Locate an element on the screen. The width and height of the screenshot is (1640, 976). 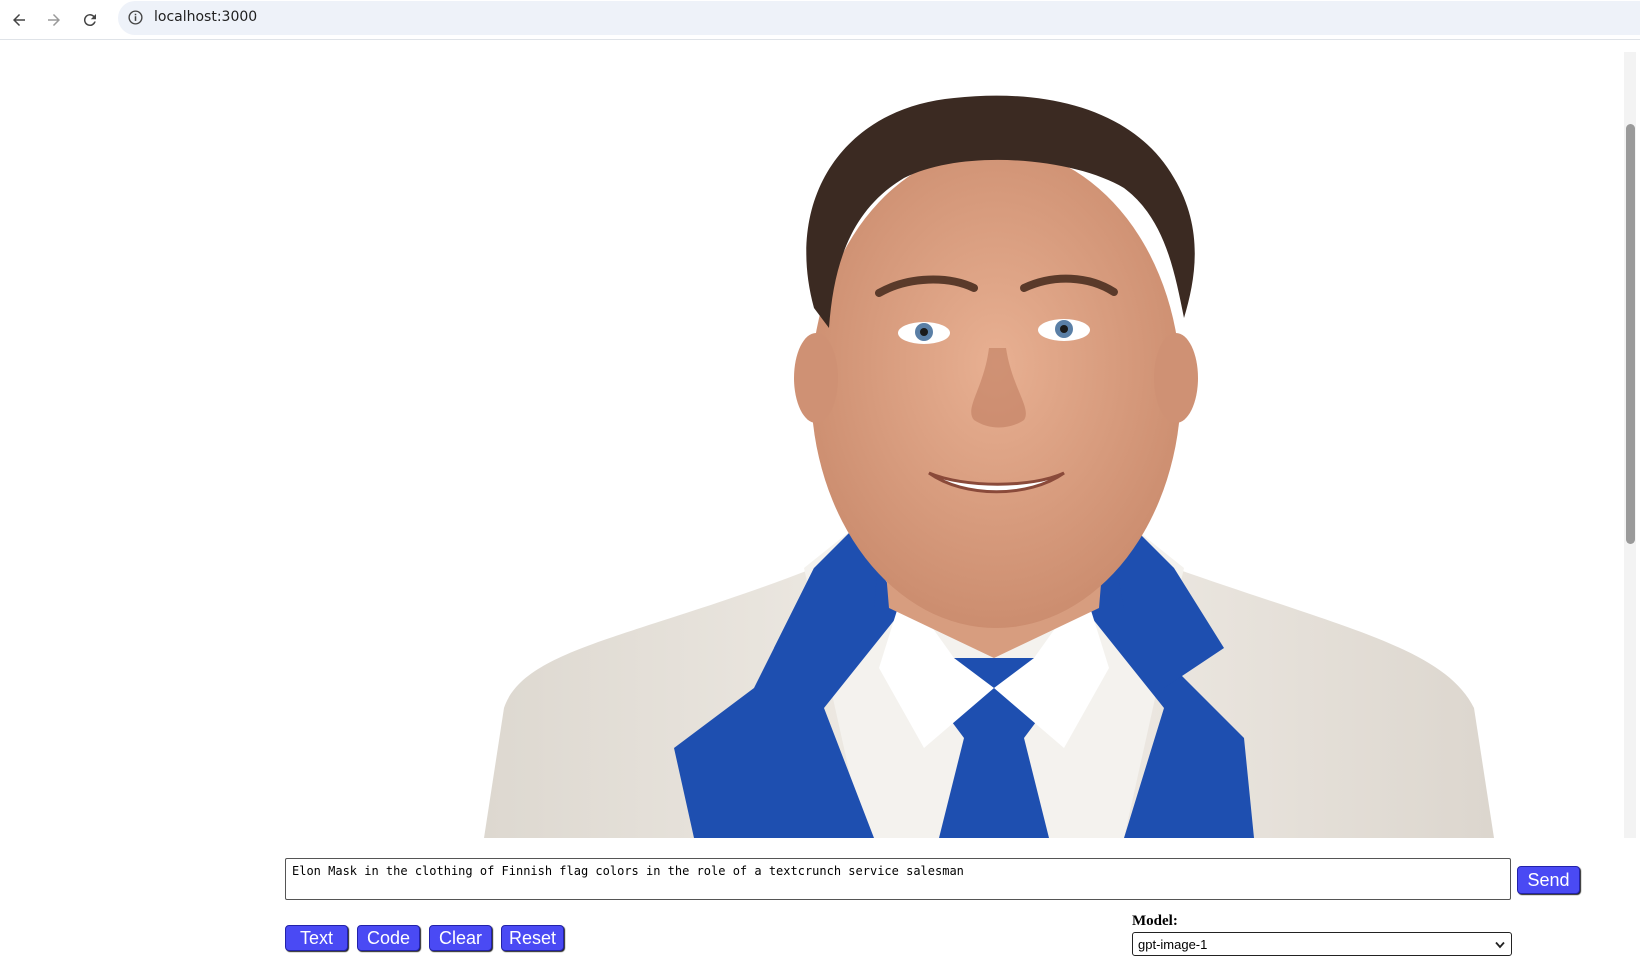
reload-icon is located at coordinates (89, 20).